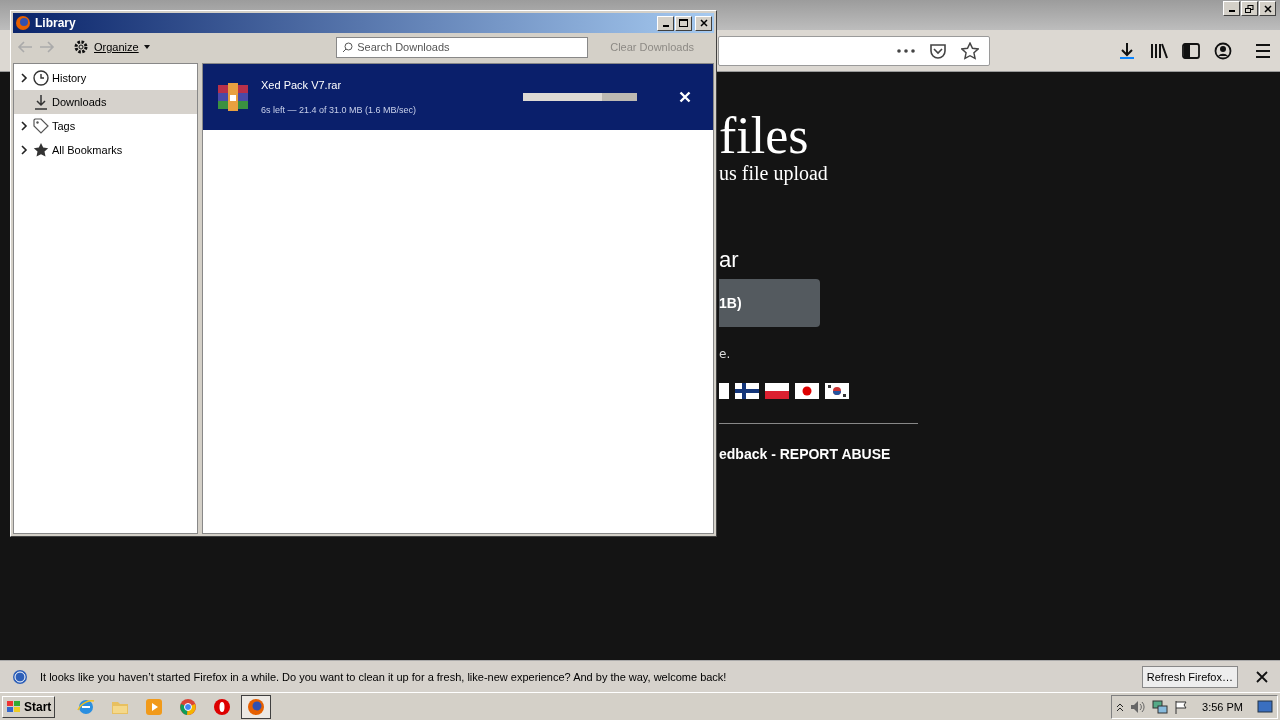  Describe the element at coordinates (938, 50) in the screenshot. I see `pocket-icon` at that location.